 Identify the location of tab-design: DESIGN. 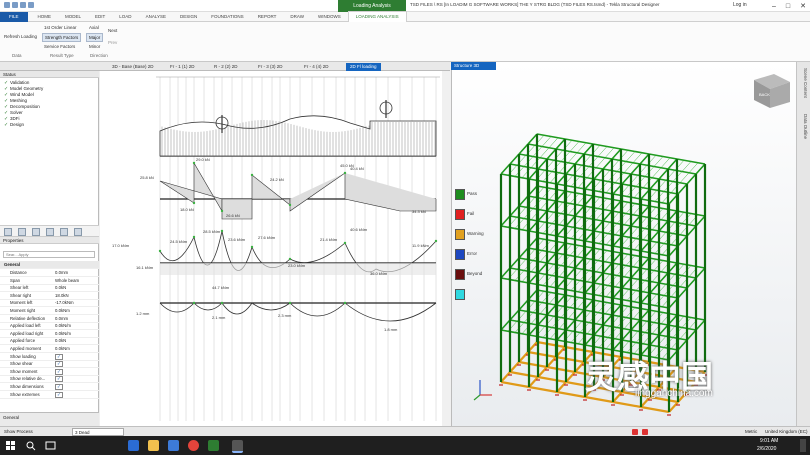
(188, 17).